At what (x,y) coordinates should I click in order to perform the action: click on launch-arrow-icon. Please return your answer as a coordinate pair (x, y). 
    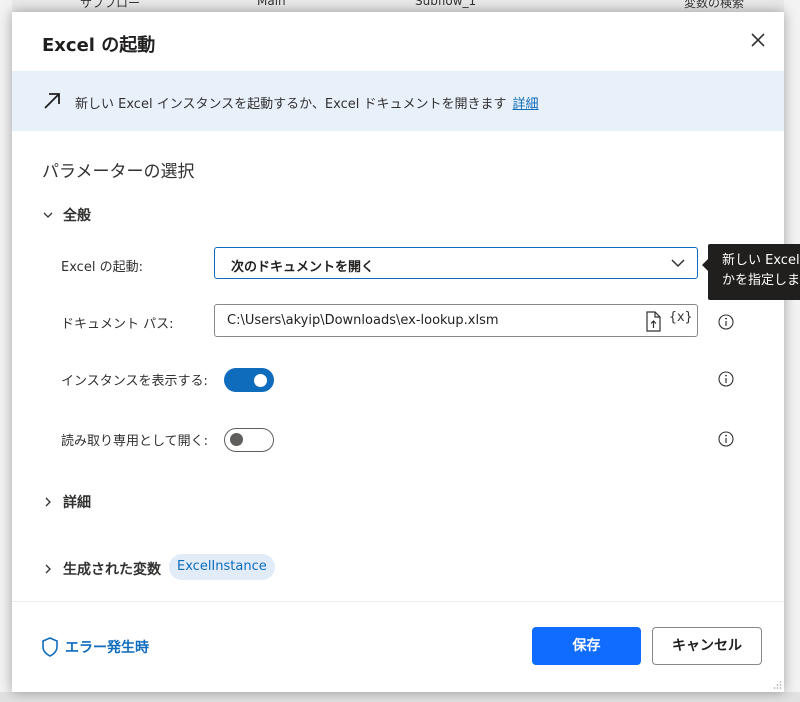
    Looking at the image, I should click on (52, 101).